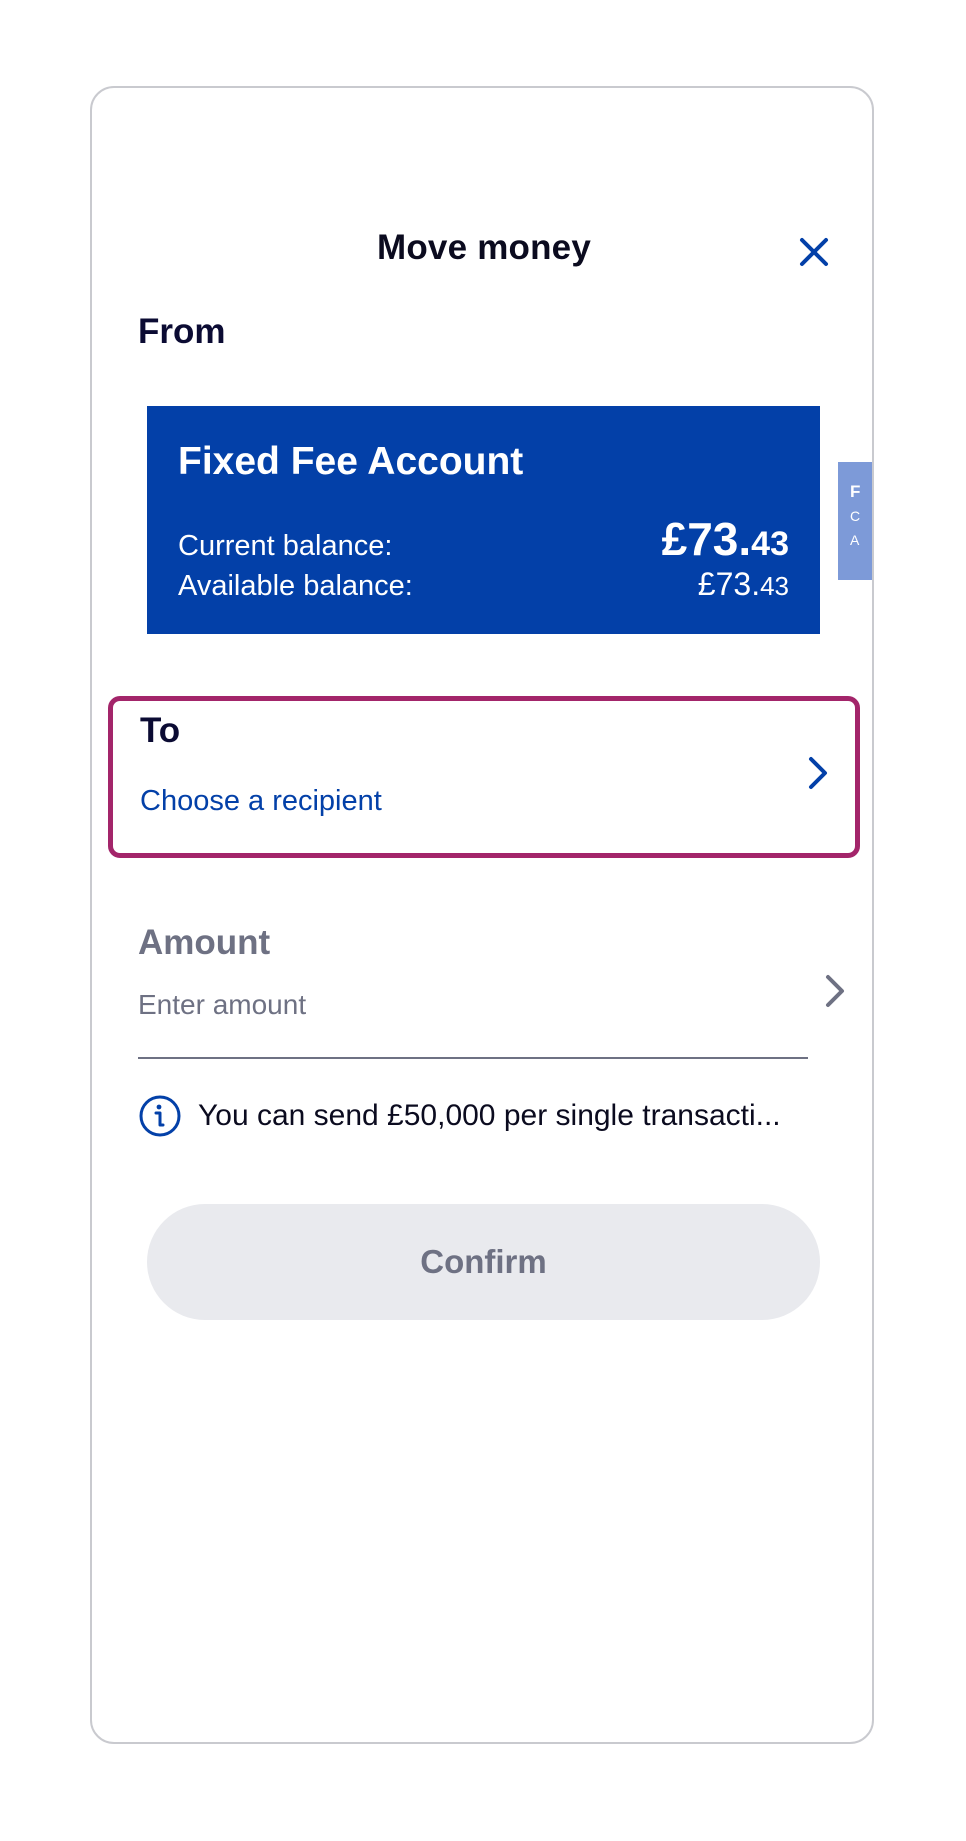 This screenshot has width=966, height=1841. I want to click on close-button, so click(814, 252).